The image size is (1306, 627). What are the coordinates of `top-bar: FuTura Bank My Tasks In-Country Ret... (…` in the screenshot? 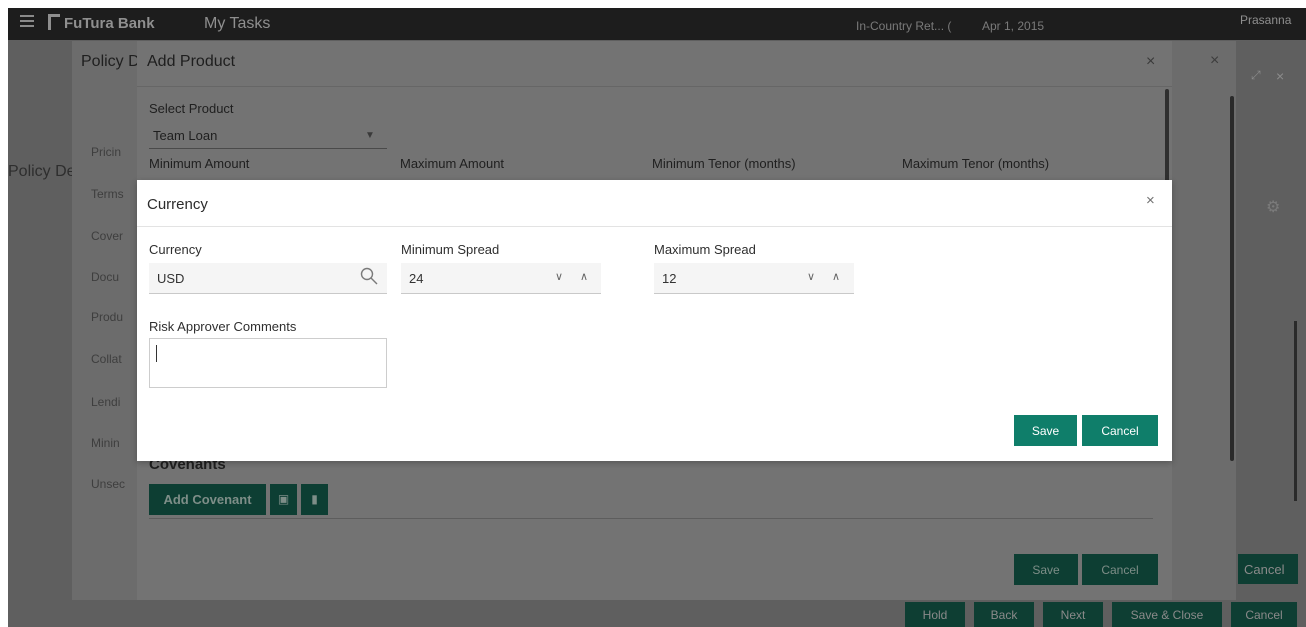 It's located at (657, 24).